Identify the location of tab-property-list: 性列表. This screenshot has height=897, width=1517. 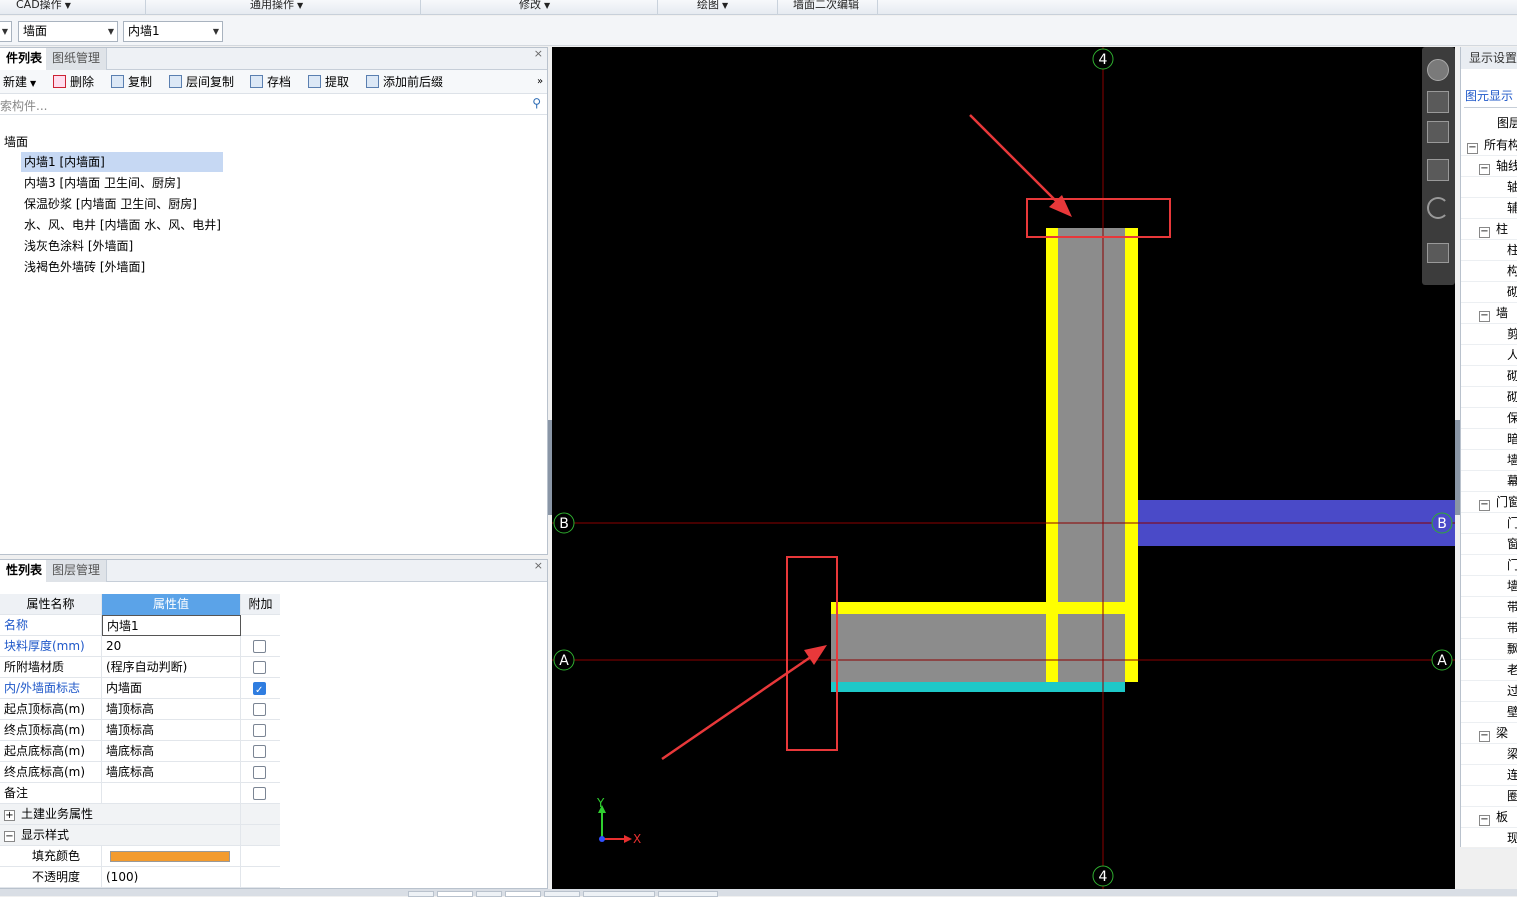
(25, 571).